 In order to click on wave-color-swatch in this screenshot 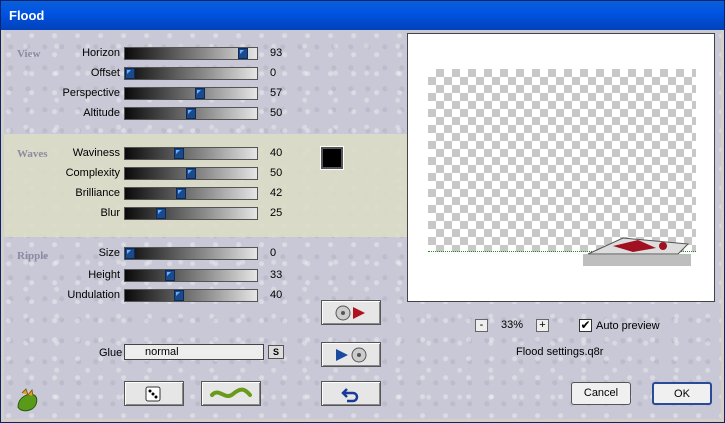, I will do `click(332, 158)`.